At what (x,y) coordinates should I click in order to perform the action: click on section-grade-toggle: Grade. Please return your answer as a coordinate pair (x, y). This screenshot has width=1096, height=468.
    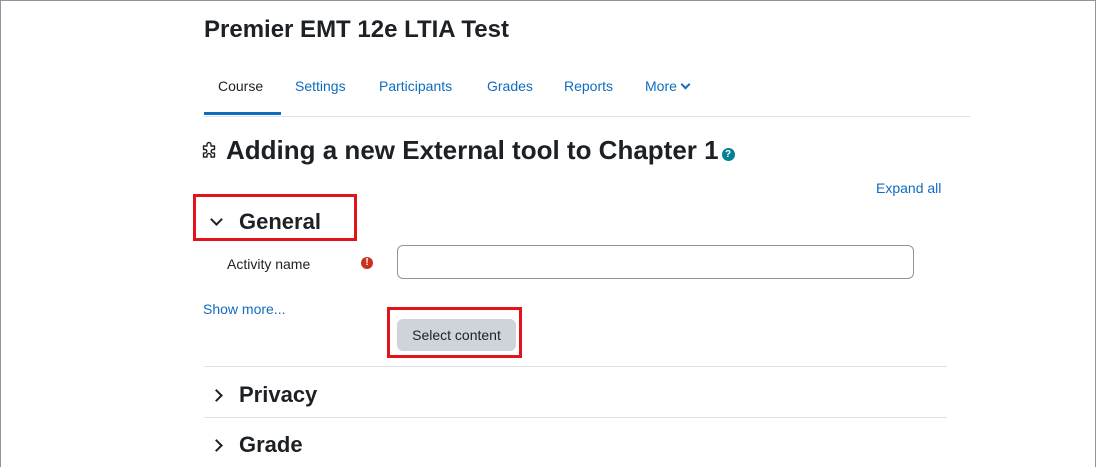
    Looking at the image, I should click on (256, 445).